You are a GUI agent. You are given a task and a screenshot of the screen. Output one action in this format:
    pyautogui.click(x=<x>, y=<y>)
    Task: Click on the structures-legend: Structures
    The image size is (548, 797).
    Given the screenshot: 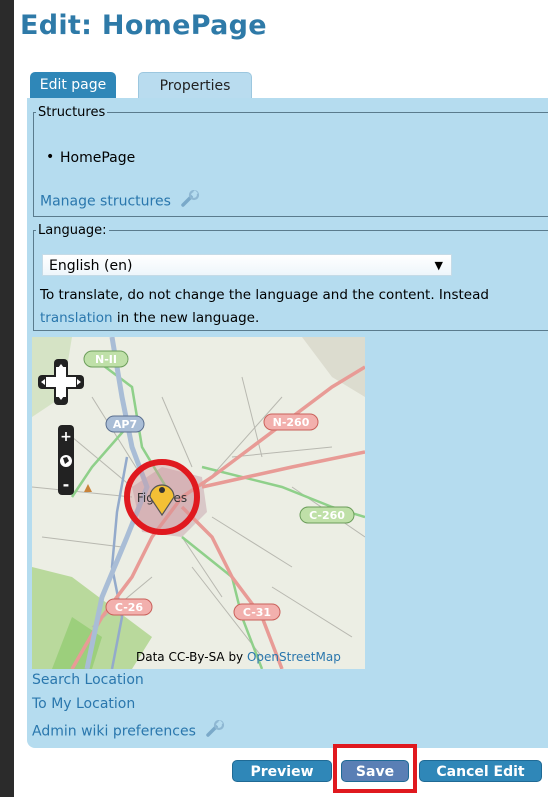 What is the action you would take?
    pyautogui.click(x=72, y=112)
    